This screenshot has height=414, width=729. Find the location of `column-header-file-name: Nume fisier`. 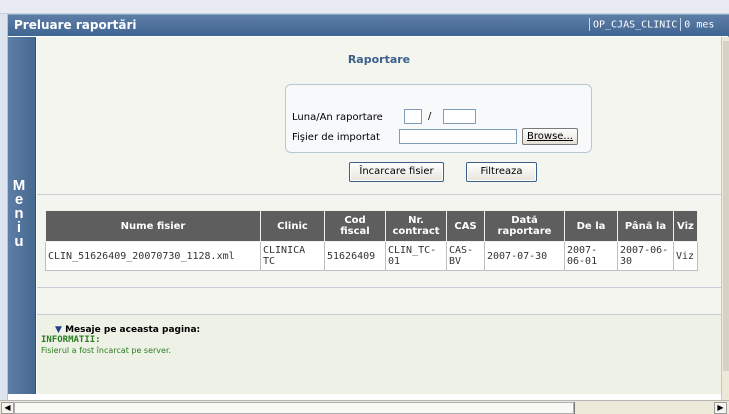

column-header-file-name: Nume fisier is located at coordinates (153, 226).